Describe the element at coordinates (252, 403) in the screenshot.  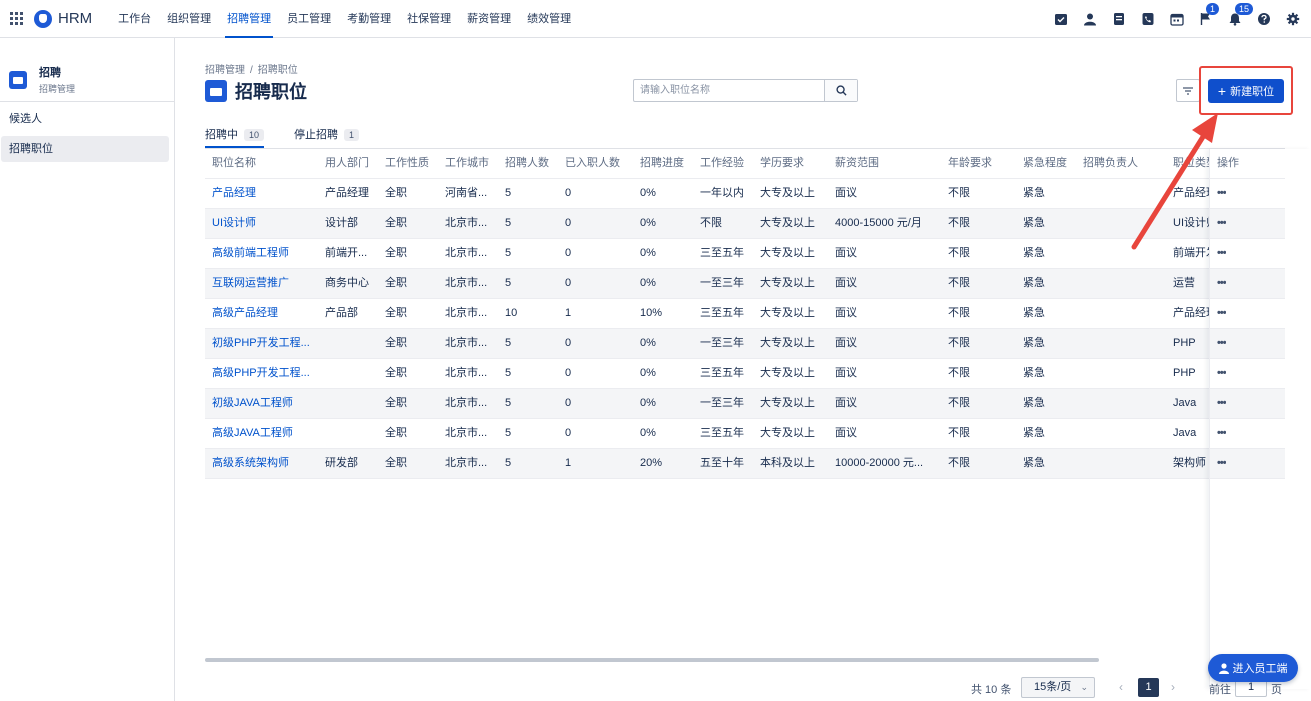
I see `position-name-link: 初级JAVA工程师` at that location.